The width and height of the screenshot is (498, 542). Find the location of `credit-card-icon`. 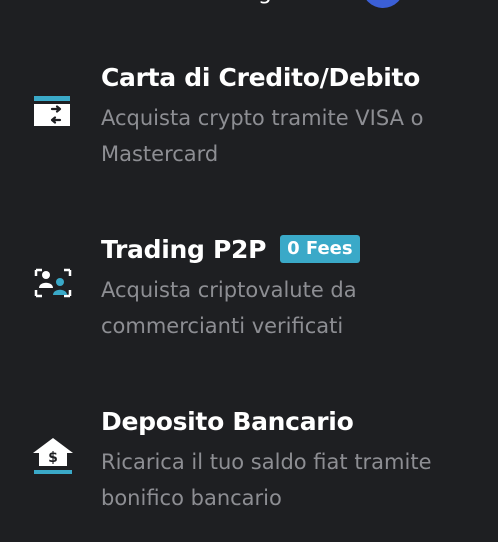

credit-card-icon is located at coordinates (53, 114).